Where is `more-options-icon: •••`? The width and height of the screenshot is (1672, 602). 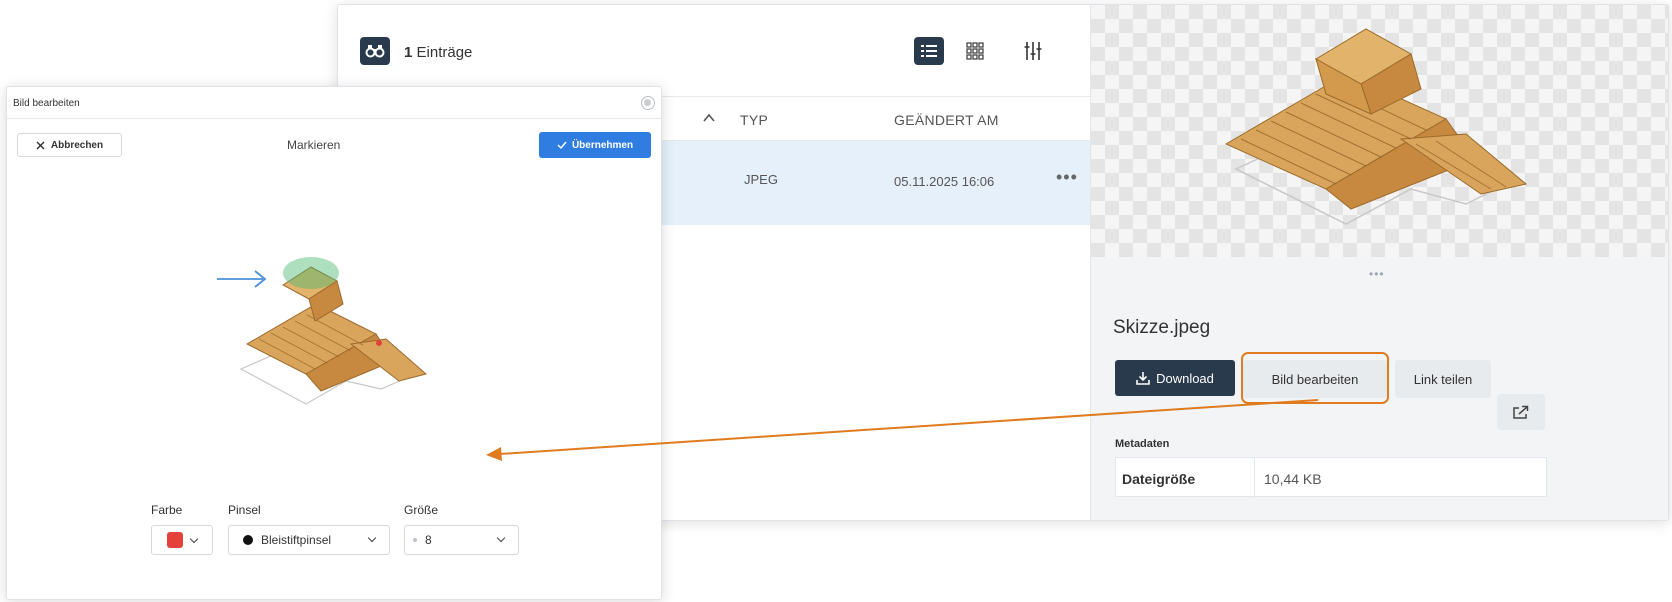 more-options-icon: ••• is located at coordinates (1067, 177).